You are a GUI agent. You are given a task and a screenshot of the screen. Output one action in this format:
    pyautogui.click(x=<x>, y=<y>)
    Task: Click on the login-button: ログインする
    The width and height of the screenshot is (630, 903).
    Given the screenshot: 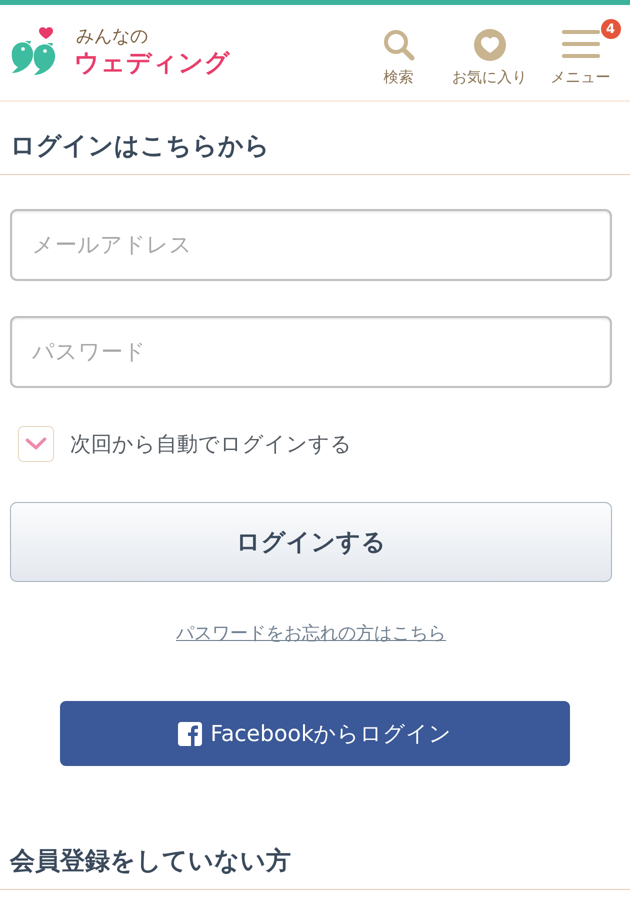 What is the action you would take?
    pyautogui.click(x=311, y=542)
    